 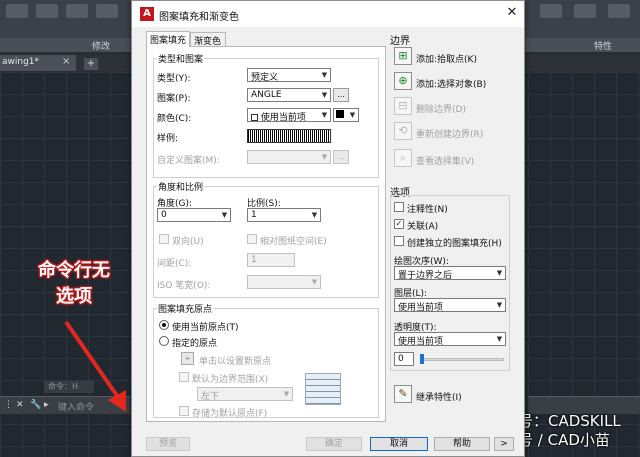 I want to click on close-button: ✕, so click(x=512, y=13).